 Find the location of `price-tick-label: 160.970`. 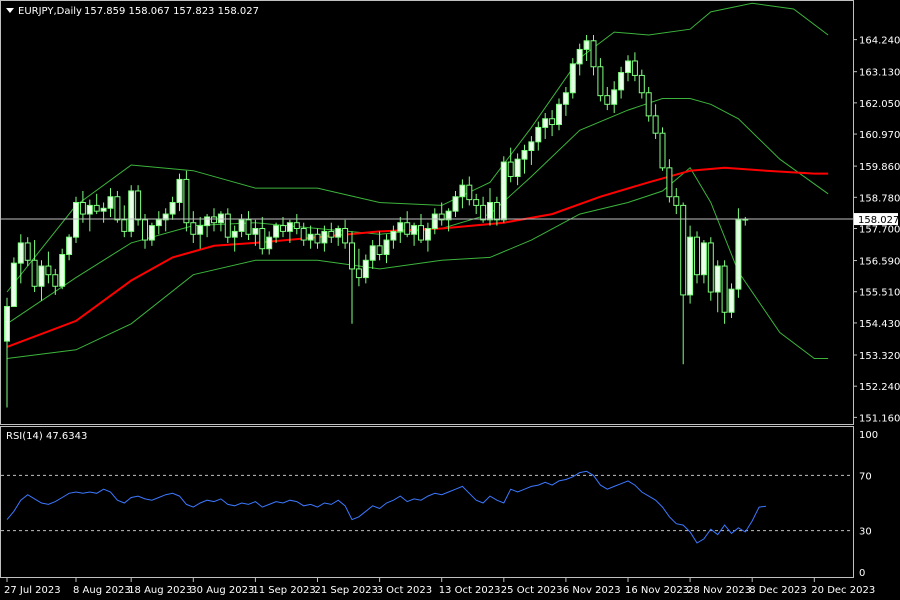

price-tick-label: 160.970 is located at coordinates (879, 135).